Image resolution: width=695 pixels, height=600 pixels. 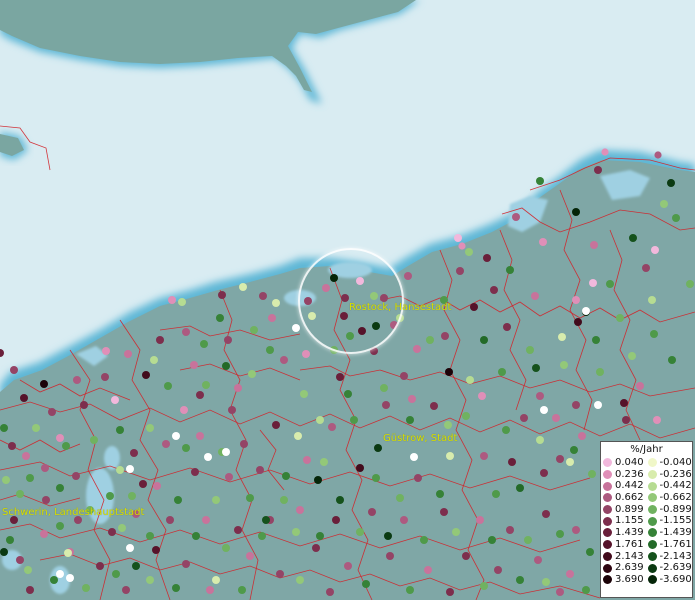 I want to click on legend-label: 0.662, so click(x=629, y=498).